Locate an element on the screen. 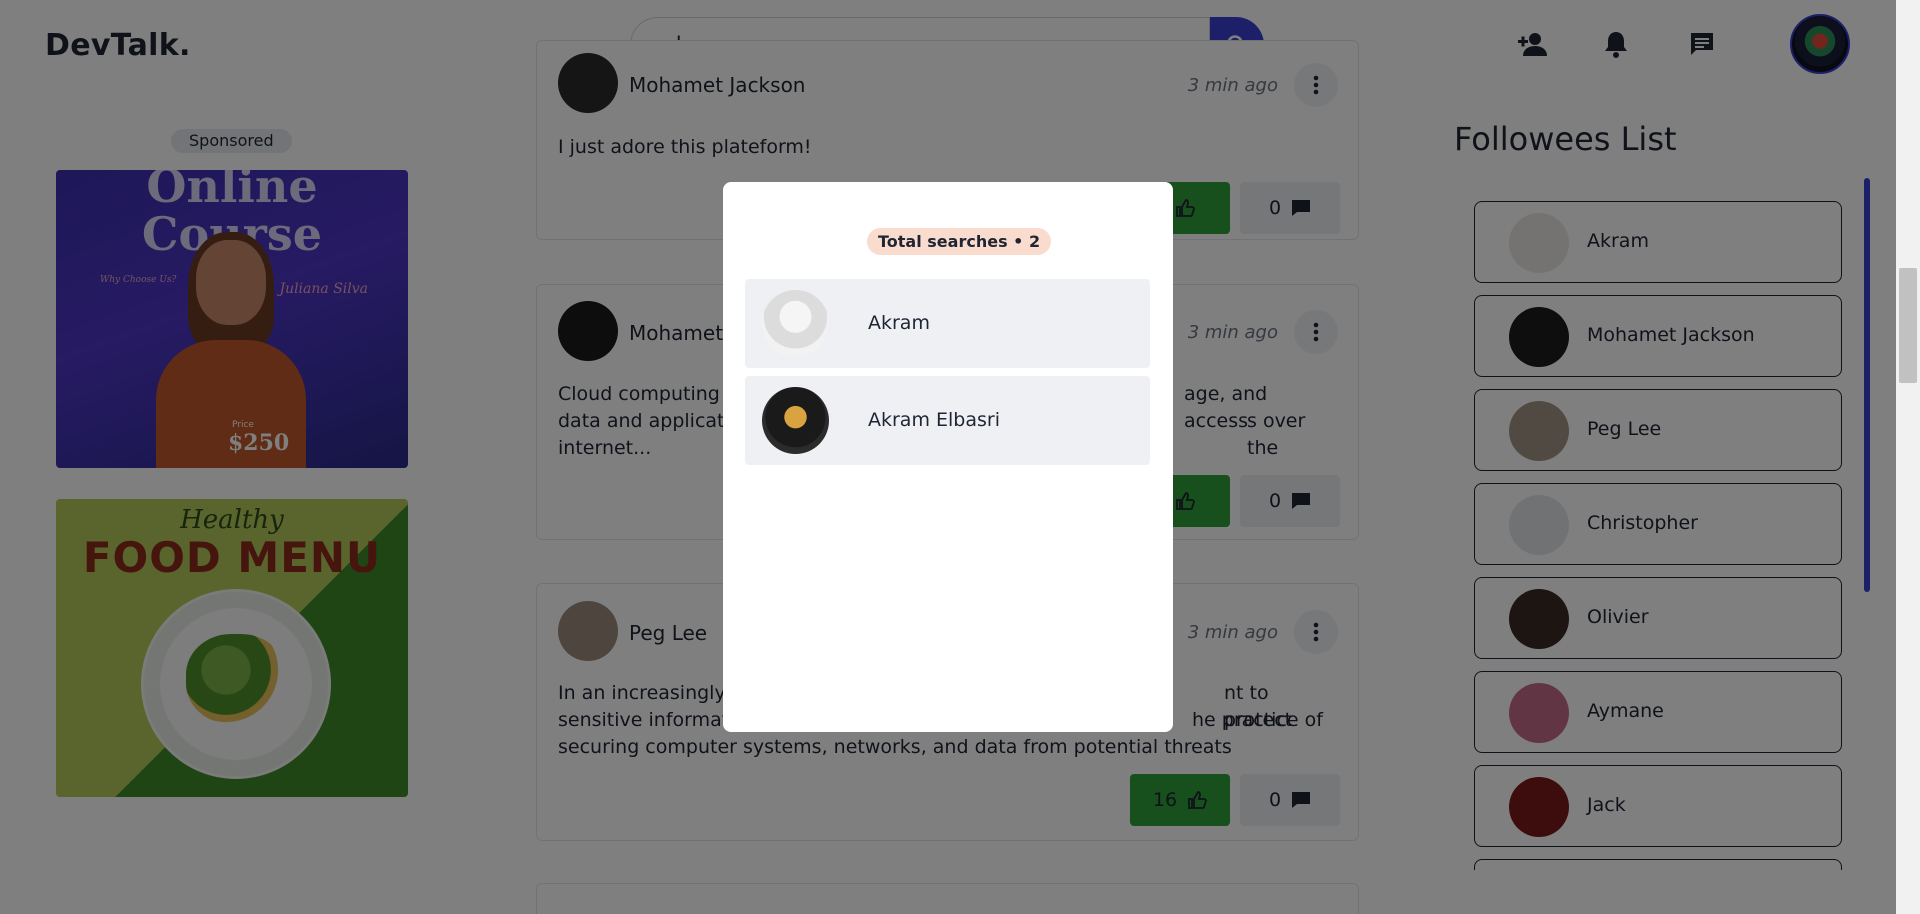  total-searches-badge: Total searches • 2 is located at coordinates (959, 241).